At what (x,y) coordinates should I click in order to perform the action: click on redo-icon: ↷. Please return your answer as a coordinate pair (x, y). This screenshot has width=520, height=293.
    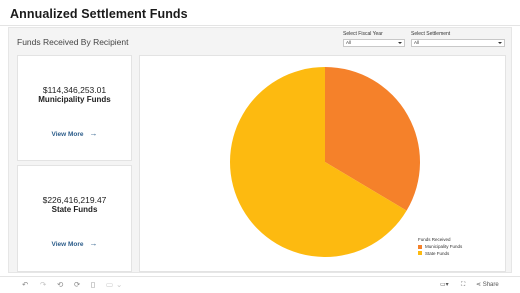
    Looking at the image, I should click on (43, 285).